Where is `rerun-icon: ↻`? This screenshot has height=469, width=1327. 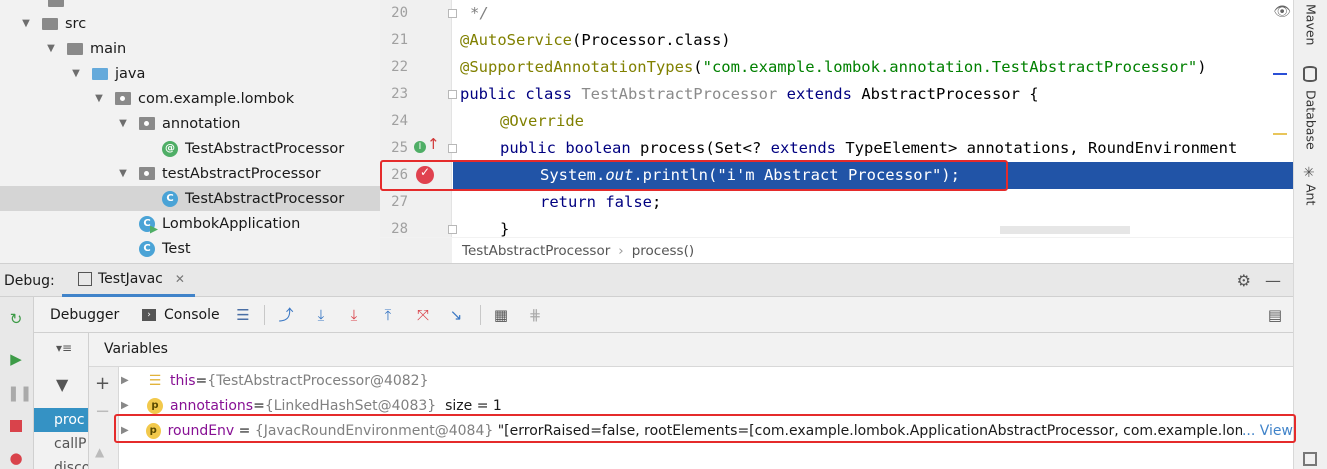
rerun-icon: ↻ is located at coordinates (16, 319).